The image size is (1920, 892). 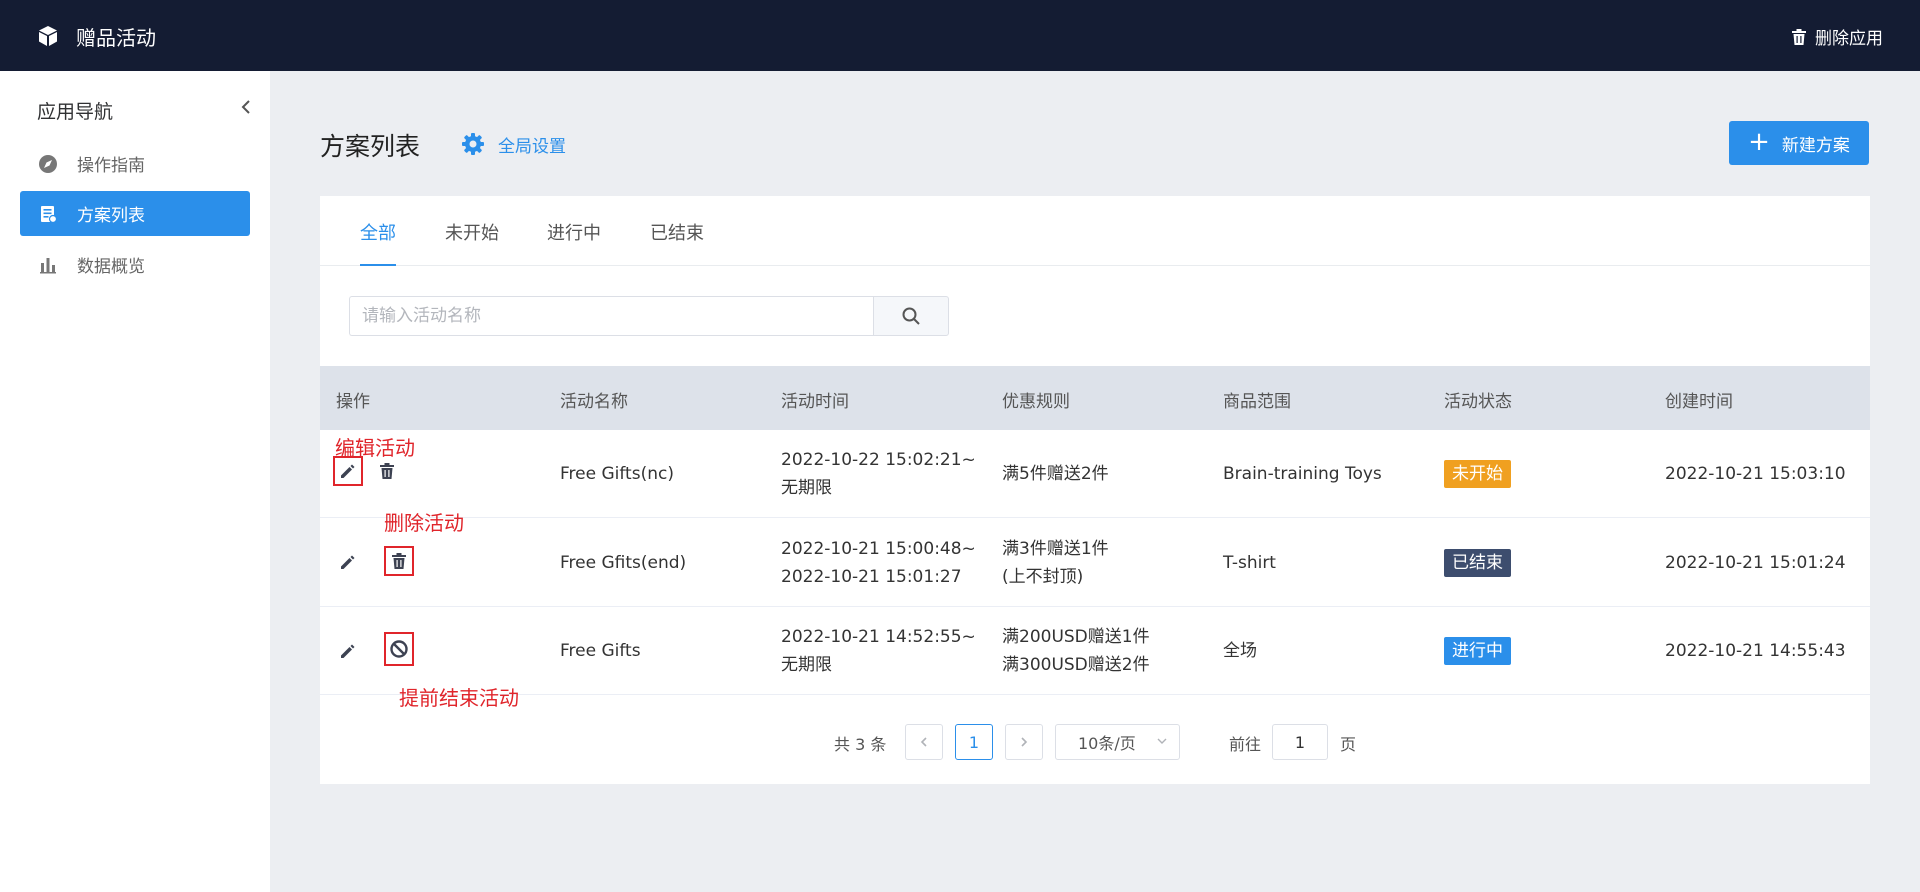 I want to click on global-settings-link: 全局设置, so click(x=513, y=144).